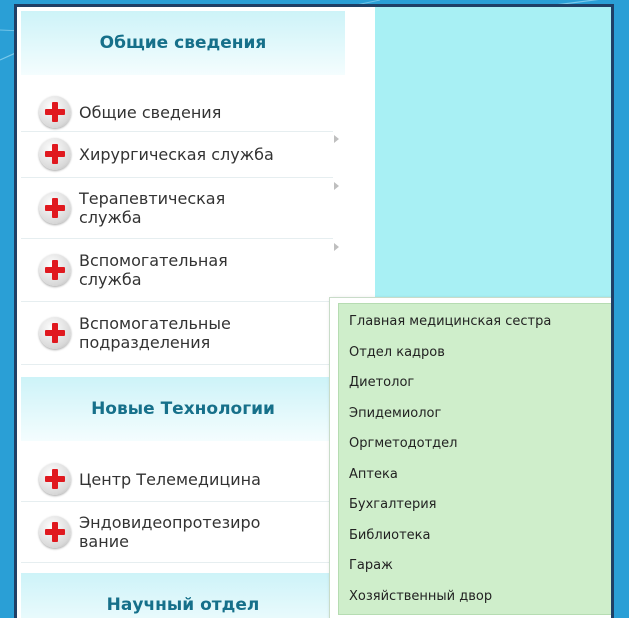 This screenshot has width=629, height=618. What do you see at coordinates (450, 321) in the screenshot?
I see `submenu-item: Главная медицинская сестра` at bounding box center [450, 321].